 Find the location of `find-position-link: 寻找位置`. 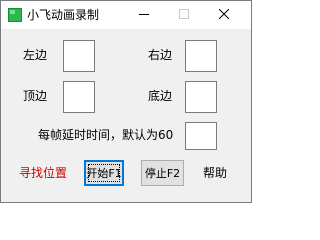

find-position-link: 寻找位置 is located at coordinates (43, 173).